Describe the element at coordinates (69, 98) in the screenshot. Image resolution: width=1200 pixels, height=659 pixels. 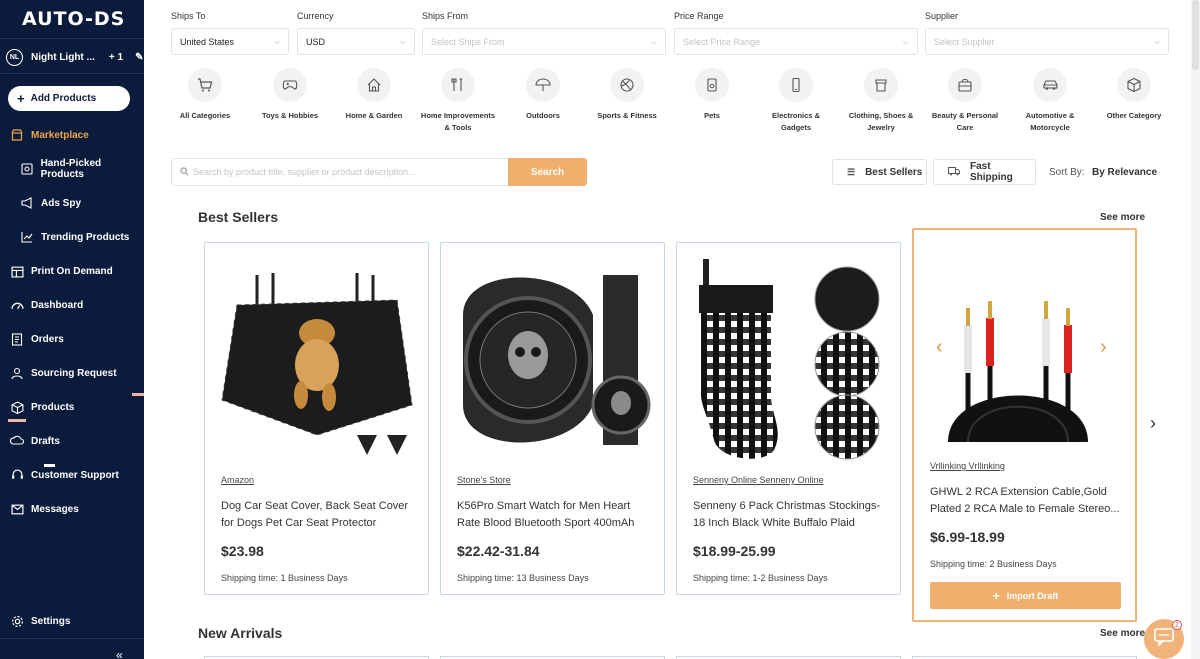
I see `add-products-button: + Add Products` at that location.